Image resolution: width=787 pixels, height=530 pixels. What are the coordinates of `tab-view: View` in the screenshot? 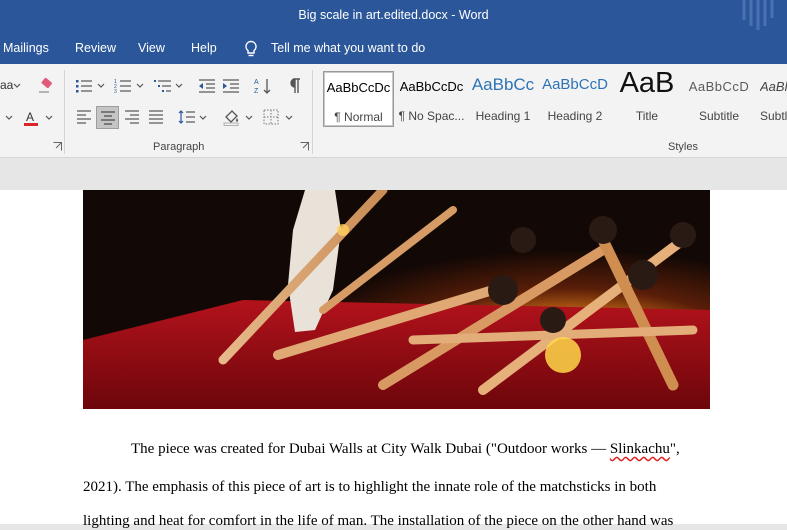 It's located at (151, 48).